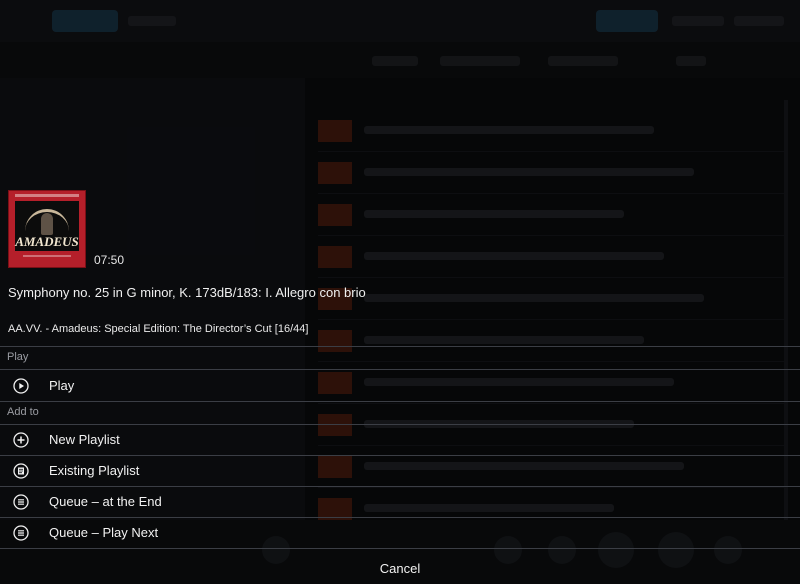  What do you see at coordinates (105, 501) in the screenshot?
I see `queue-at-end-label: Queue – at the End` at bounding box center [105, 501].